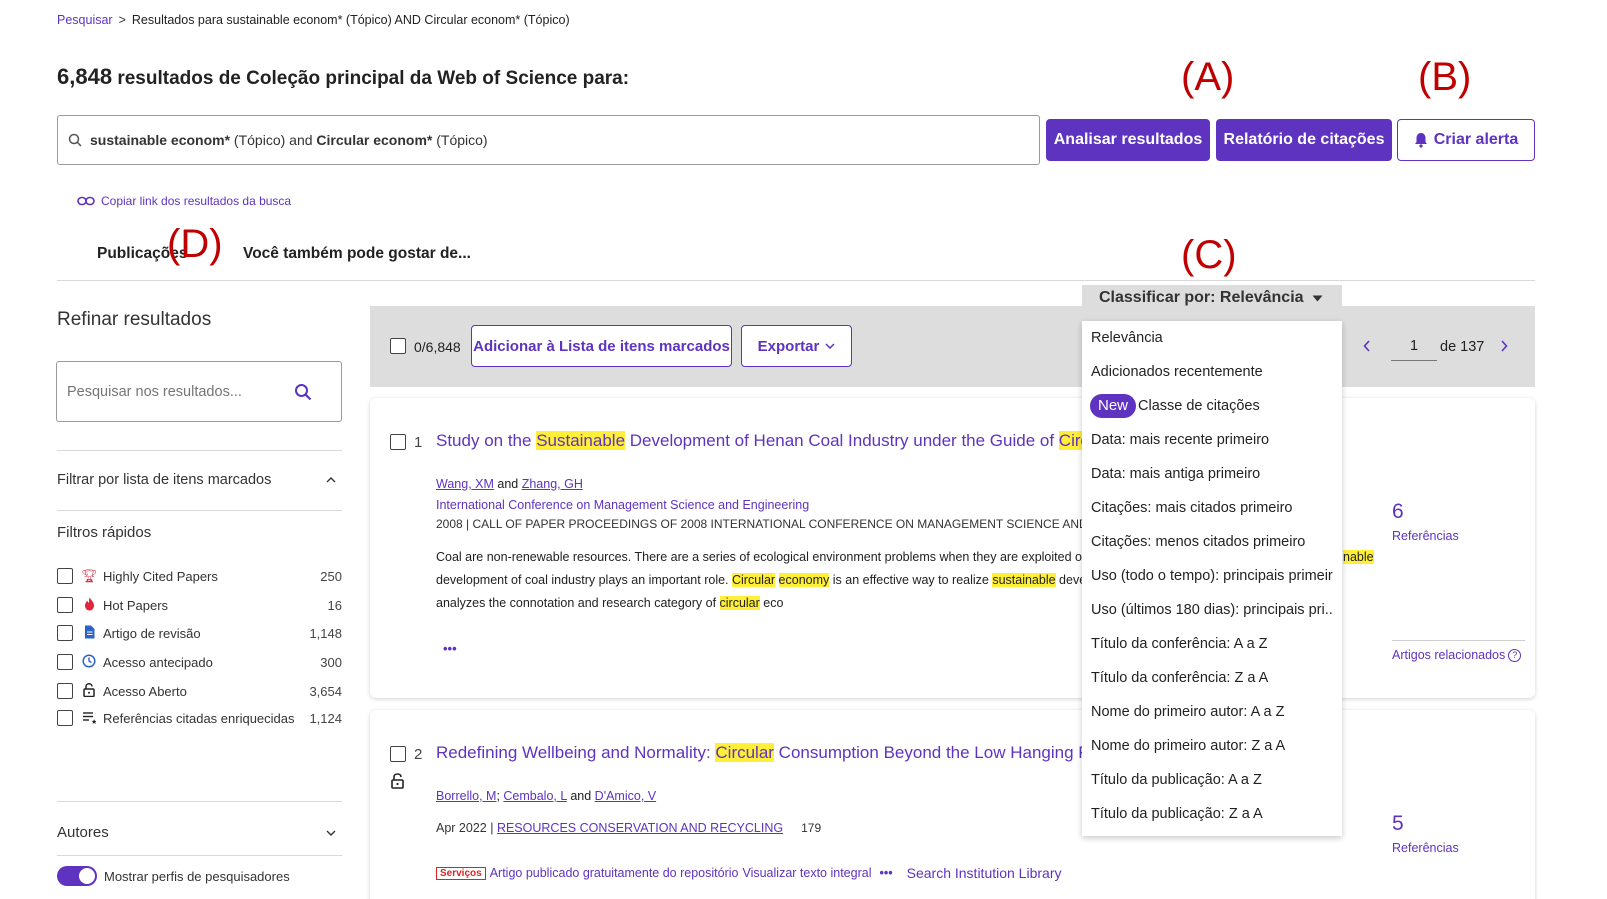  I want to click on next-page-icon, so click(1504, 346).